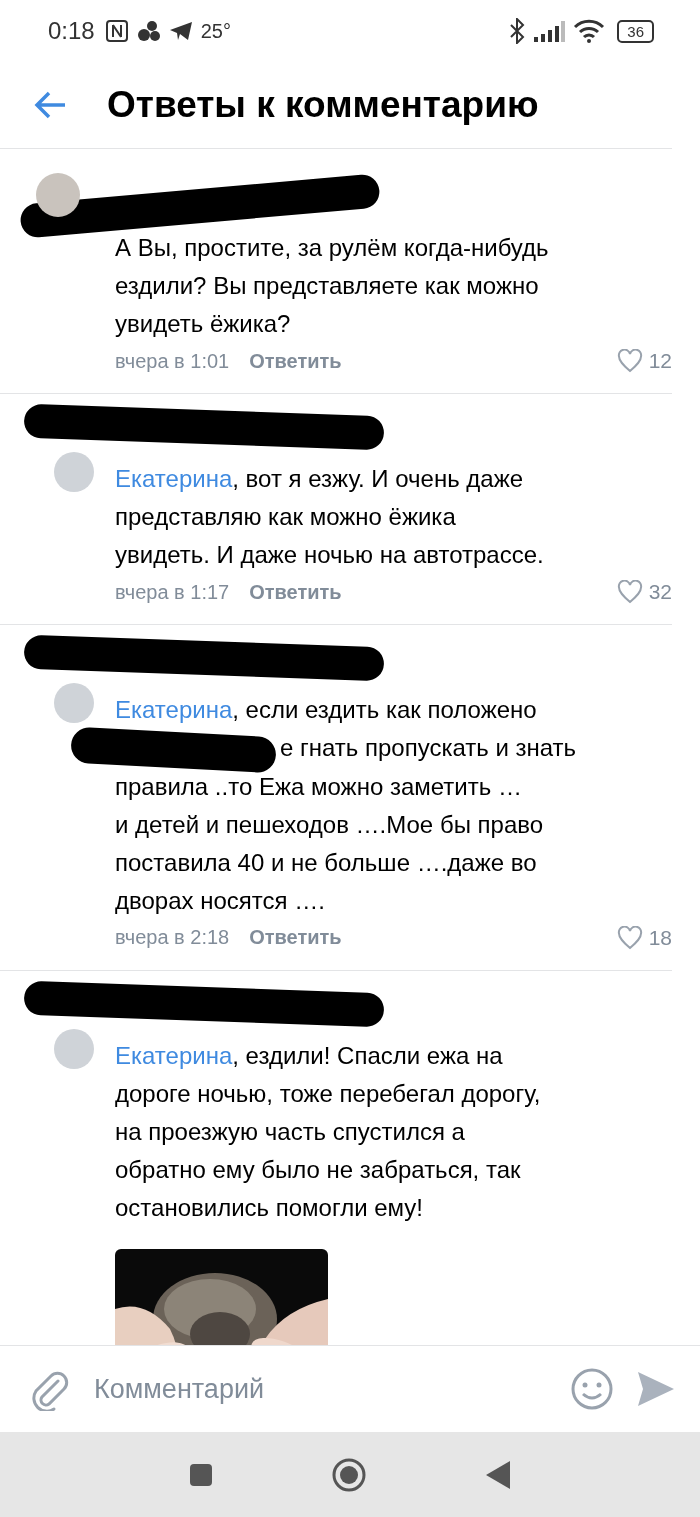  What do you see at coordinates (349, 1474) in the screenshot?
I see `home-button` at bounding box center [349, 1474].